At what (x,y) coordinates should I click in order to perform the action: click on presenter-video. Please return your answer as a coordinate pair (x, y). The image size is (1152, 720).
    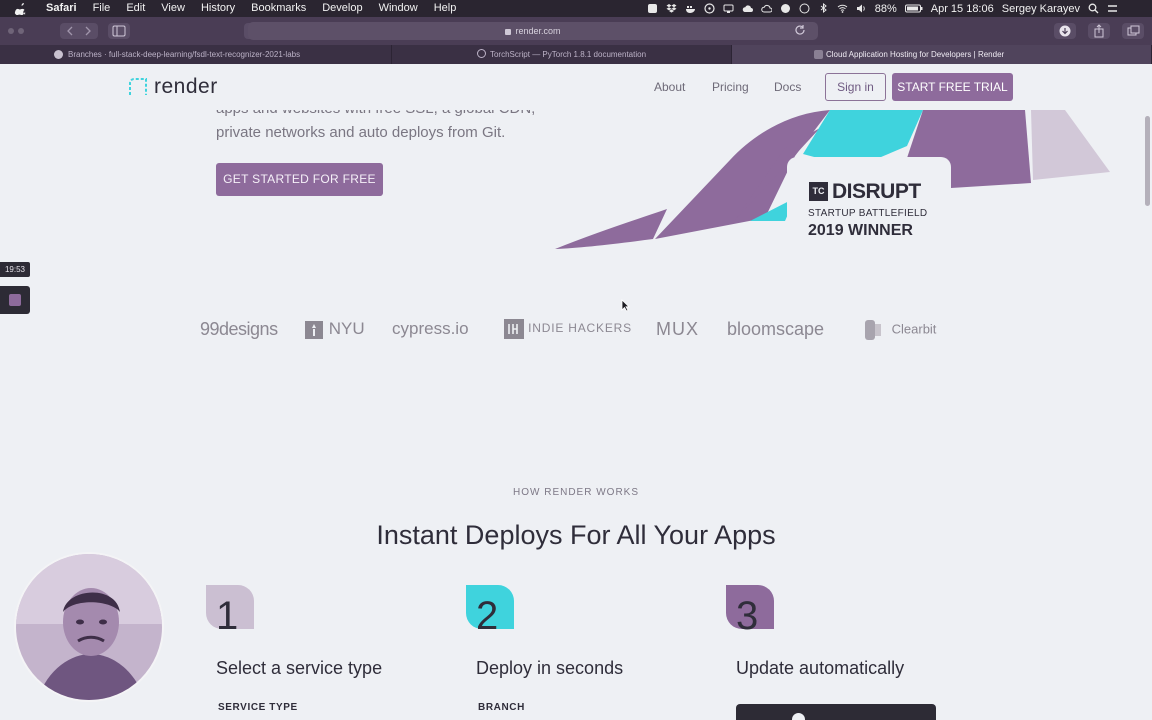
    Looking at the image, I should click on (89, 627).